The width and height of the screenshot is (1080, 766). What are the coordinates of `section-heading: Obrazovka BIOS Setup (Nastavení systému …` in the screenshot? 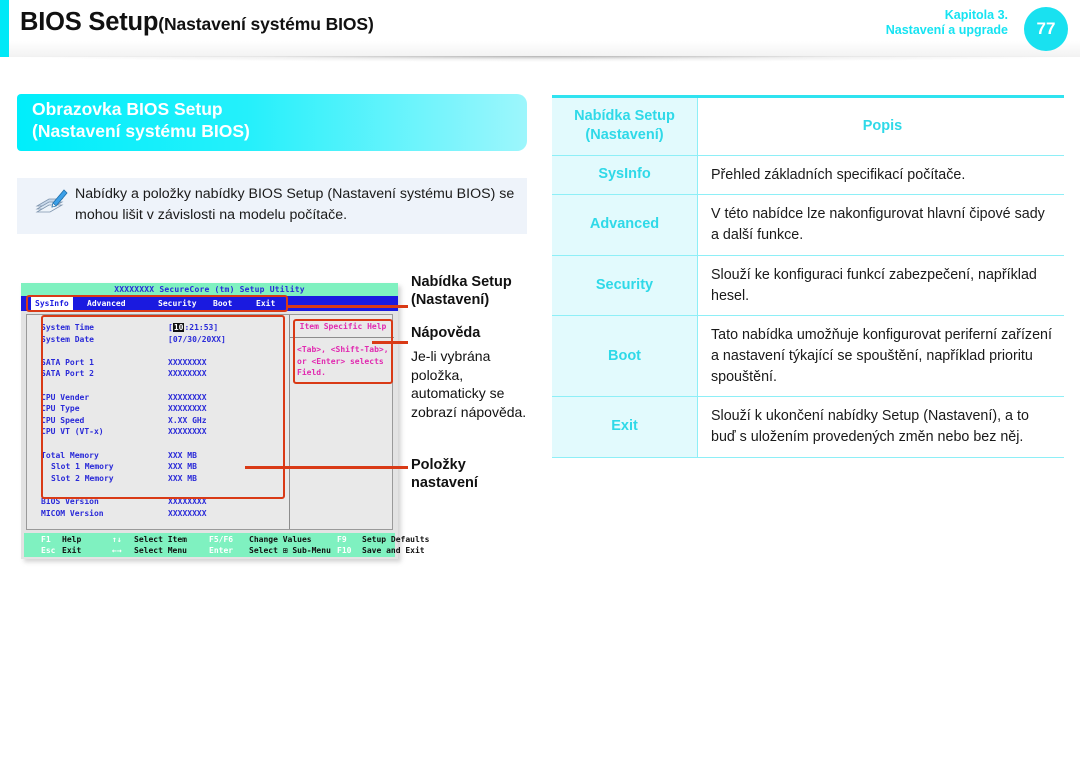 It's located at (272, 122).